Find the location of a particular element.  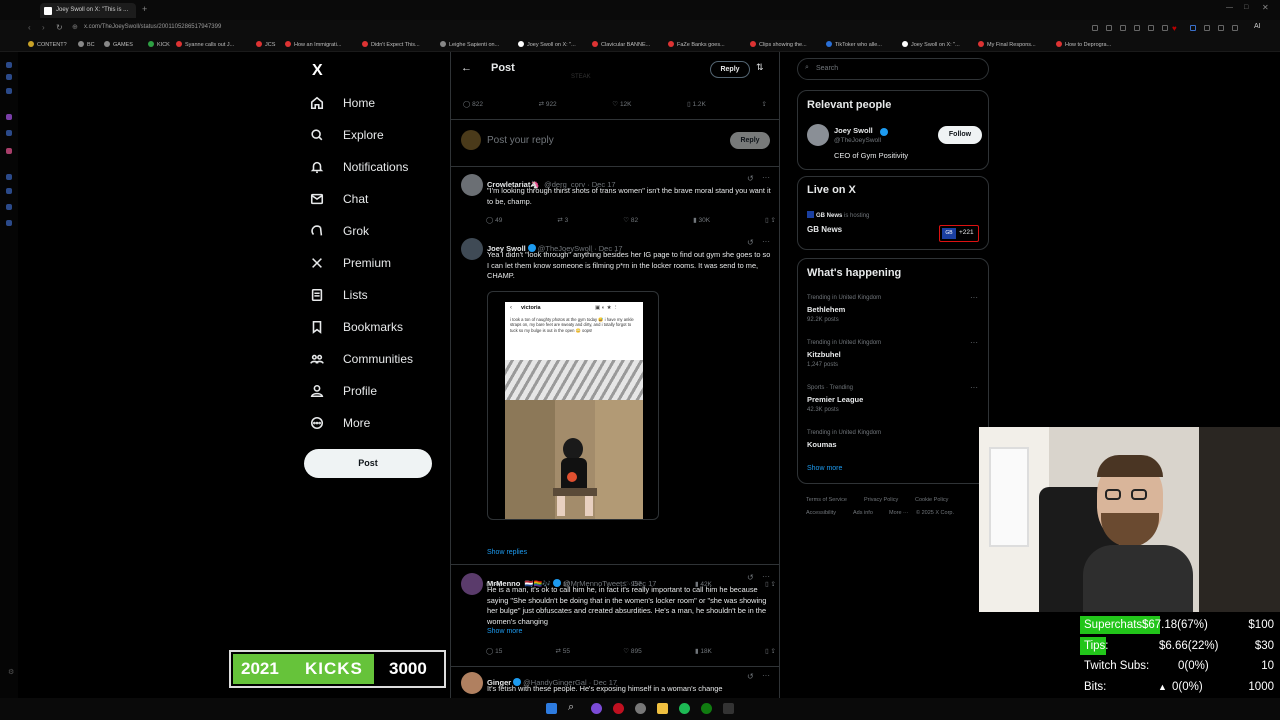

share-icon: ⇪ is located at coordinates (764, 104).